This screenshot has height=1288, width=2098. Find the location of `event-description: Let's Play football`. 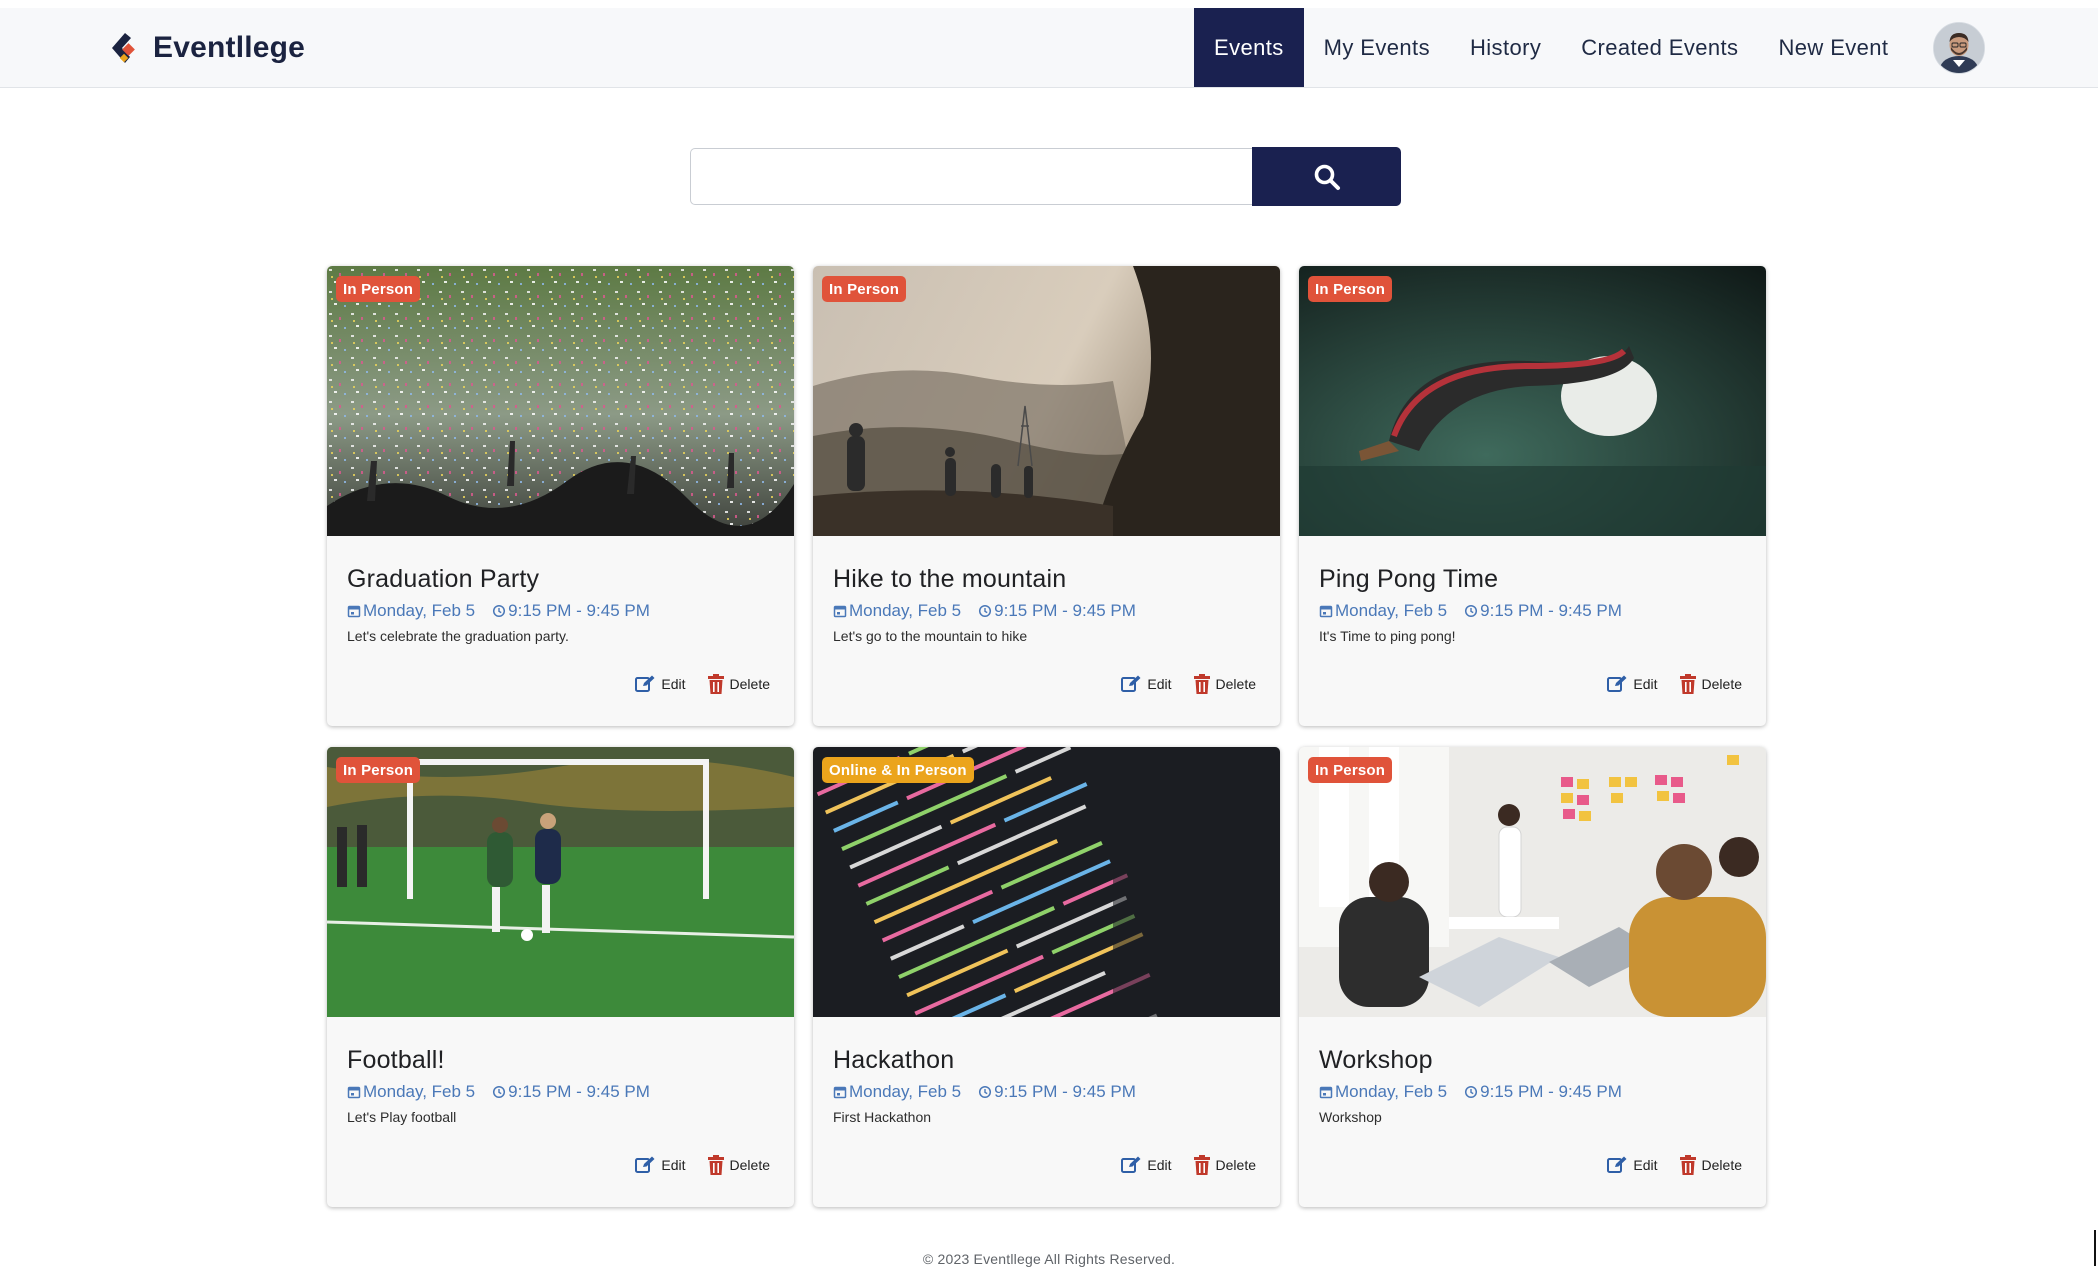

event-description: Let's Play football is located at coordinates (402, 1117).